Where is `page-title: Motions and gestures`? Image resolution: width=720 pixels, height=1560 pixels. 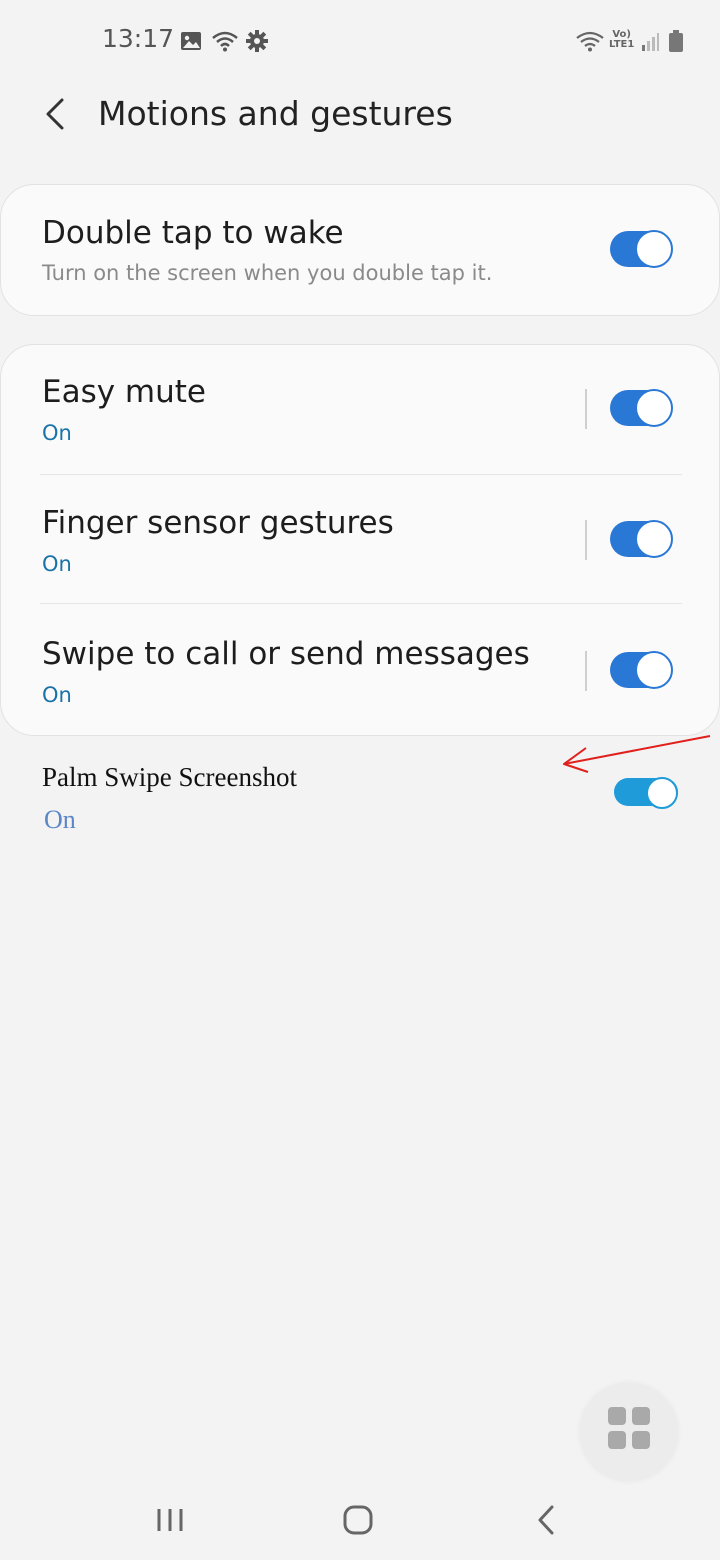
page-title: Motions and gestures is located at coordinates (275, 113).